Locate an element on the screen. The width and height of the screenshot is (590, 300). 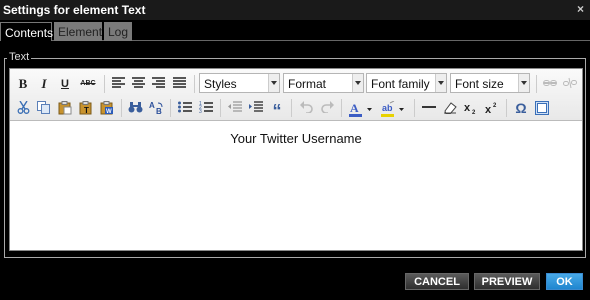
horizontal-rule-icon is located at coordinates (429, 107).